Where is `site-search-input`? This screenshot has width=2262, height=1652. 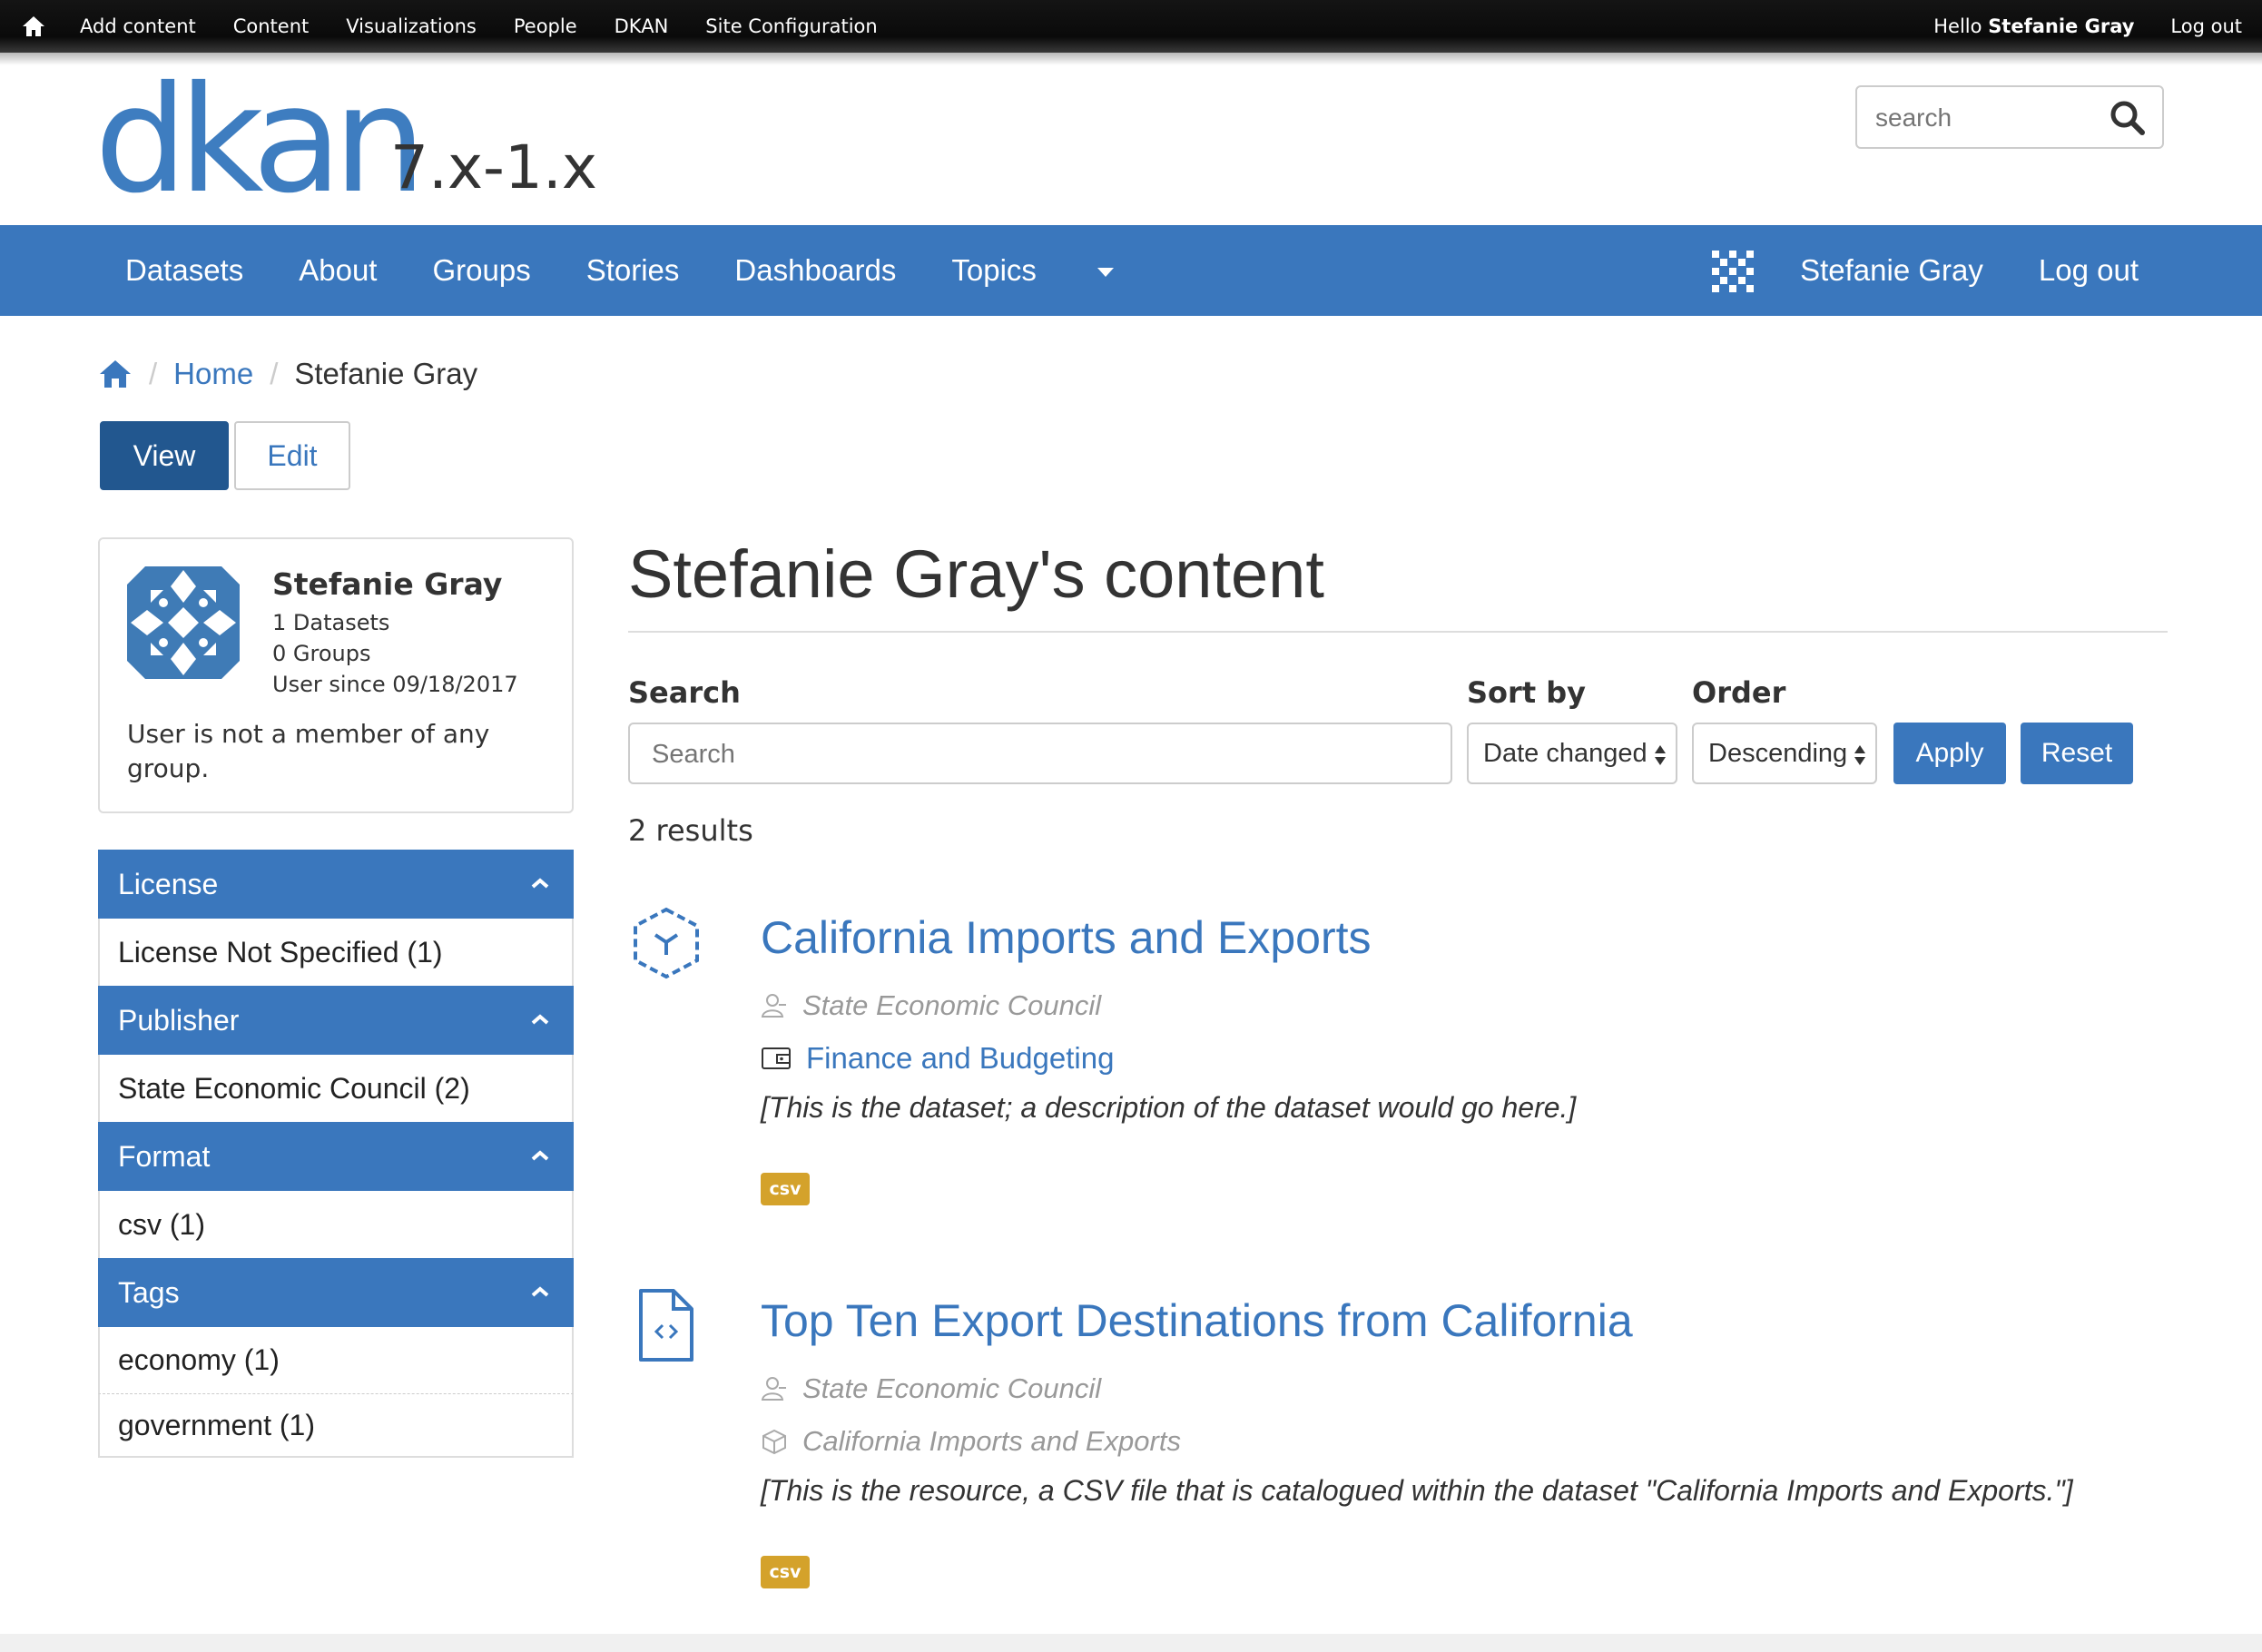
site-search-input is located at coordinates (1988, 118).